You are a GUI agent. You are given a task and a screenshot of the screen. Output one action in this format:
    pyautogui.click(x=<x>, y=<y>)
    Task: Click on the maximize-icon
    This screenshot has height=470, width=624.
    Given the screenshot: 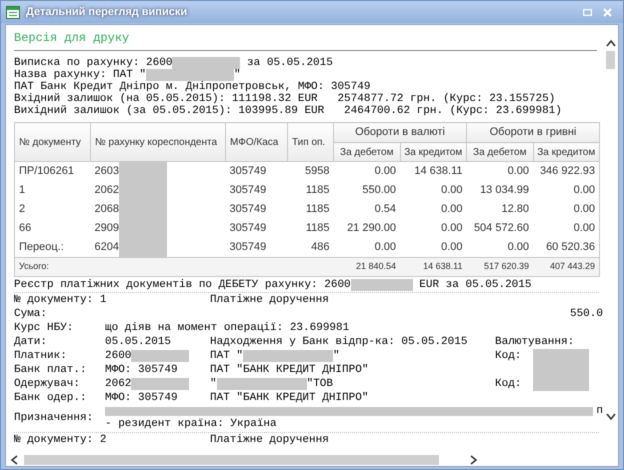 What is the action you would take?
    pyautogui.click(x=587, y=12)
    